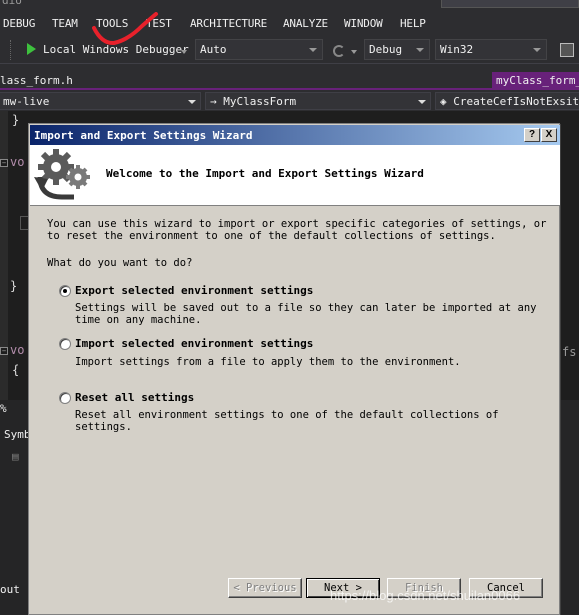 The height and width of the screenshot is (615, 579). What do you see at coordinates (339, 51) in the screenshot?
I see `refresh-icon` at bounding box center [339, 51].